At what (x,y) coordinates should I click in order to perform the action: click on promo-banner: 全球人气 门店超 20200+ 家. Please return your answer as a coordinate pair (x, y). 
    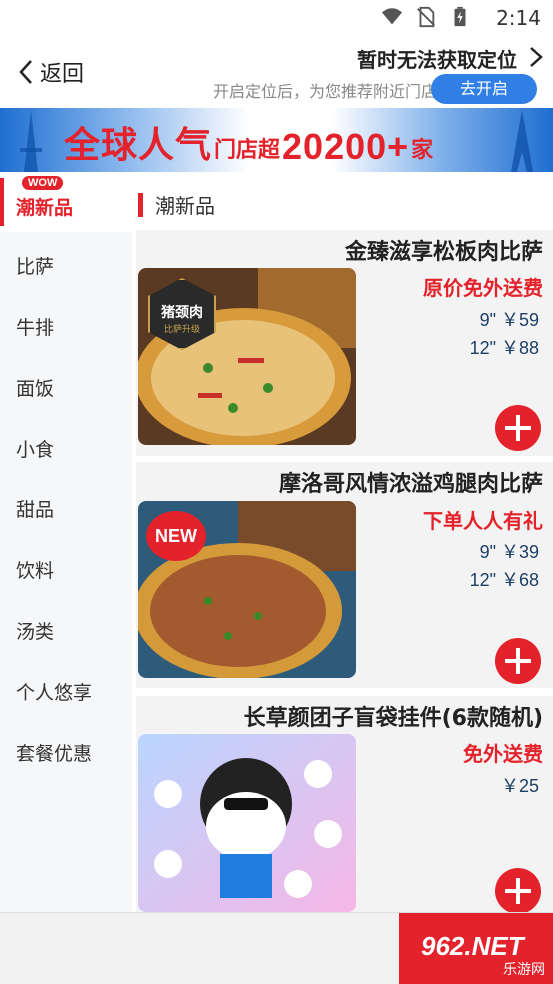
    Looking at the image, I should click on (276, 140).